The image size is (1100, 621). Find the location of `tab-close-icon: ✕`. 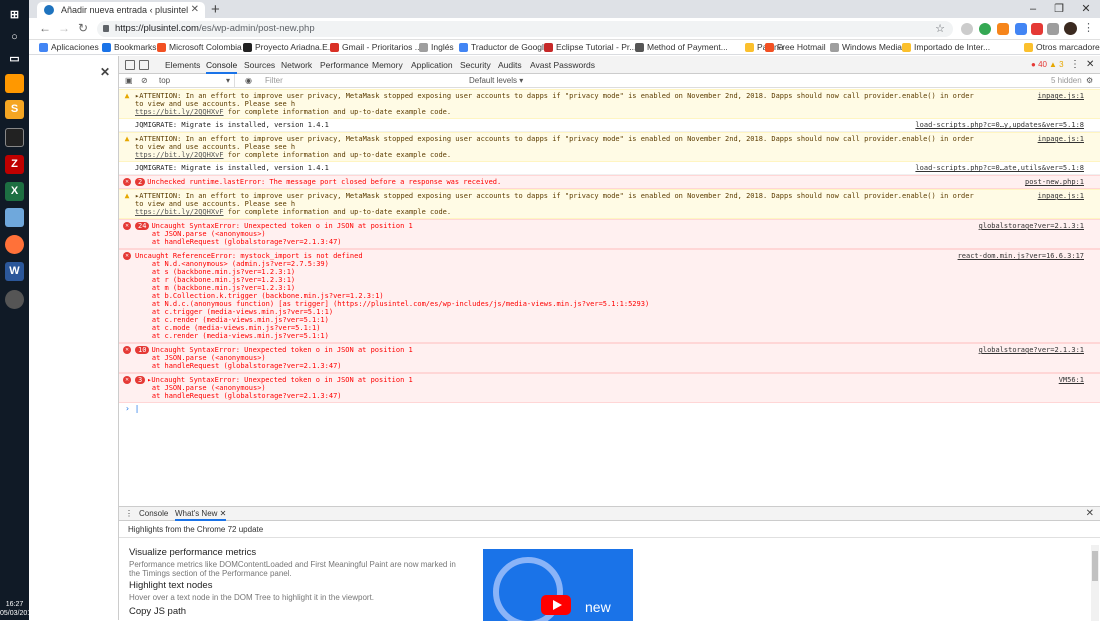

tab-close-icon: ✕ is located at coordinates (195, 10).